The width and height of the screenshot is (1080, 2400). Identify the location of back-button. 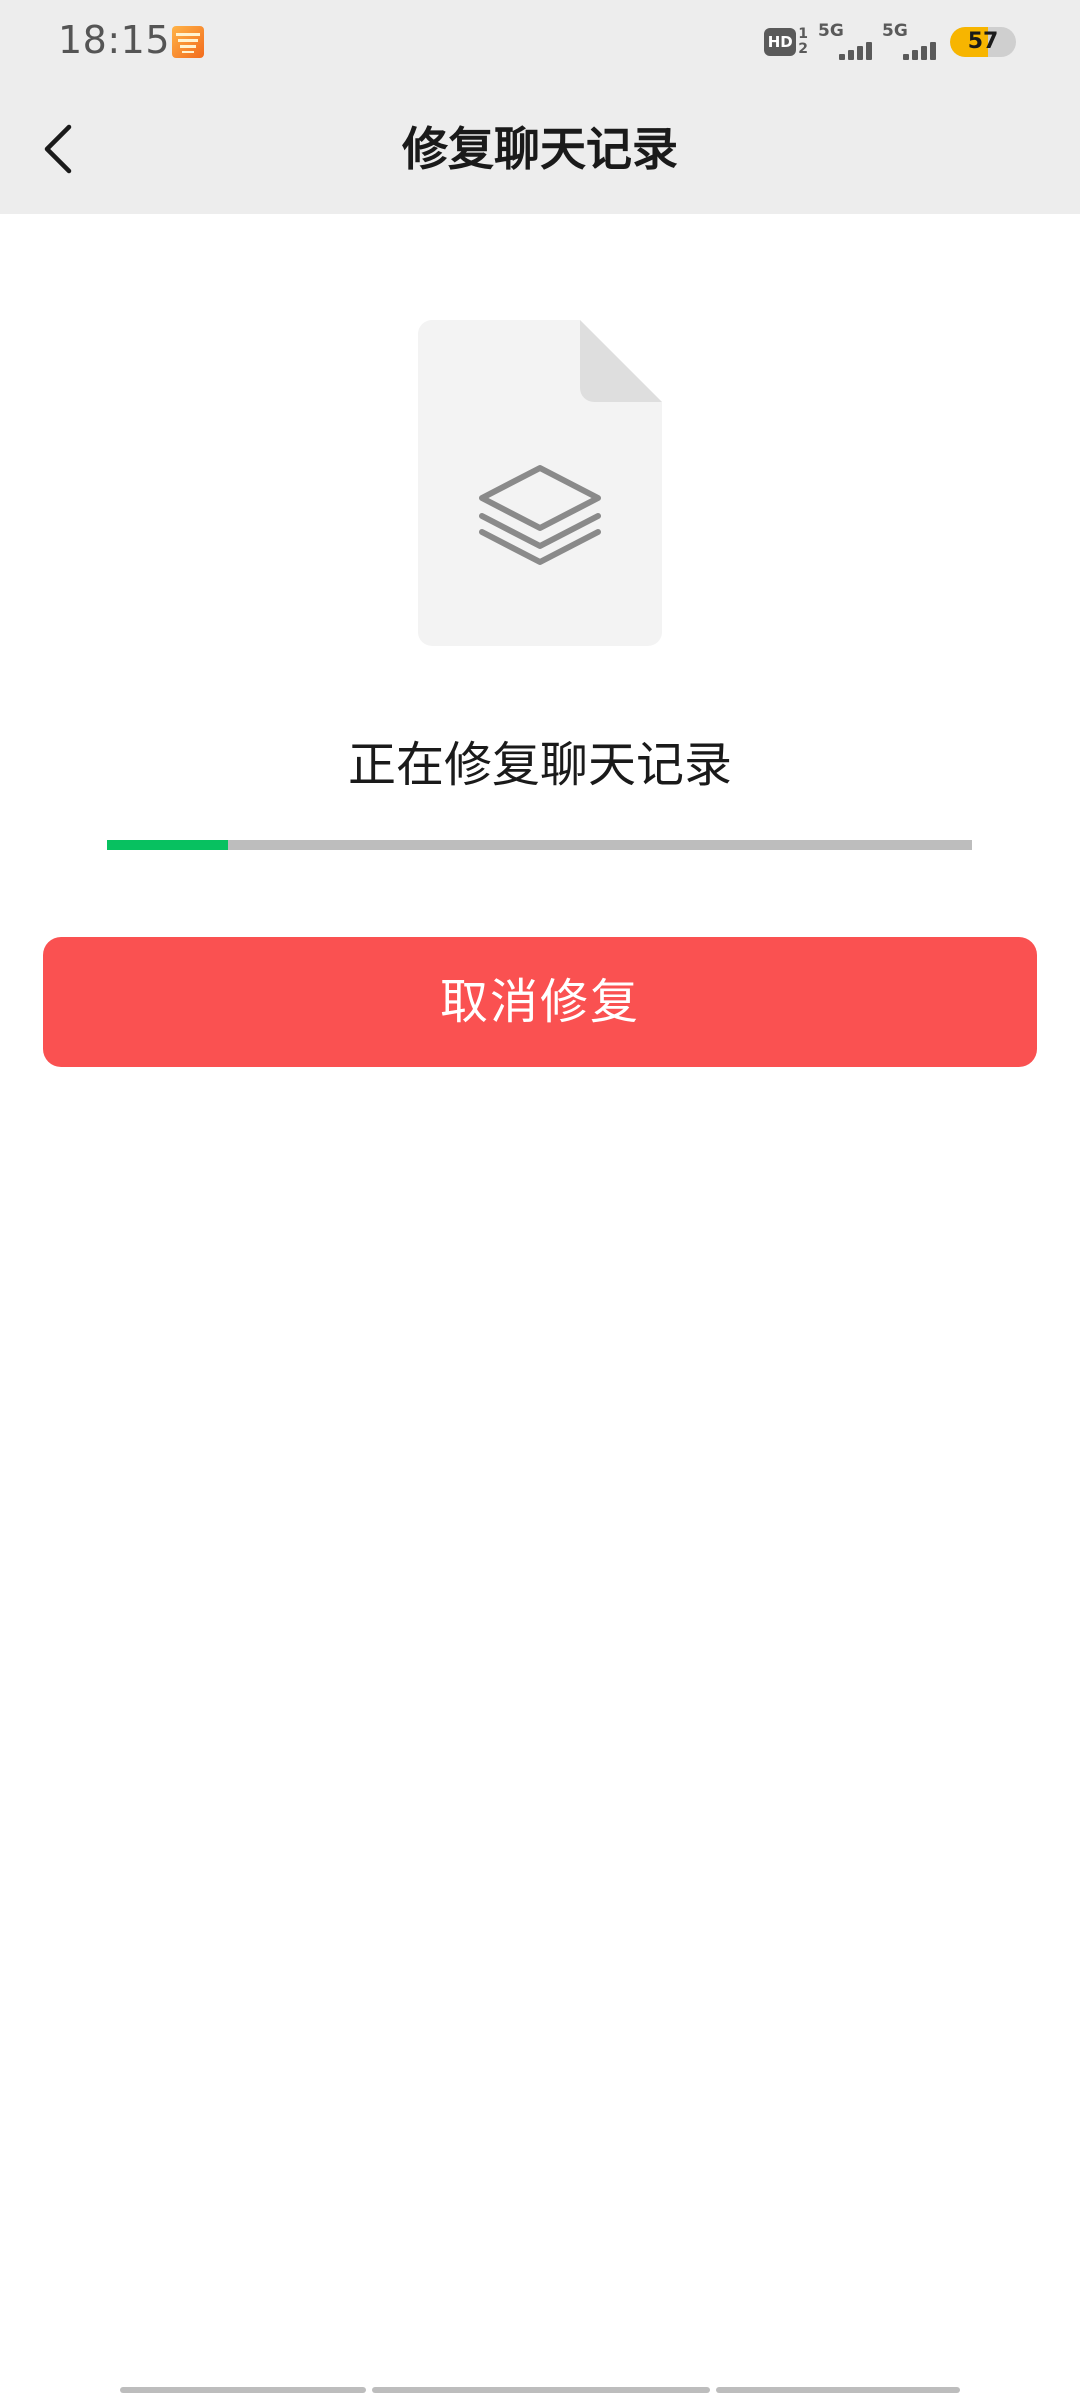
(59, 149).